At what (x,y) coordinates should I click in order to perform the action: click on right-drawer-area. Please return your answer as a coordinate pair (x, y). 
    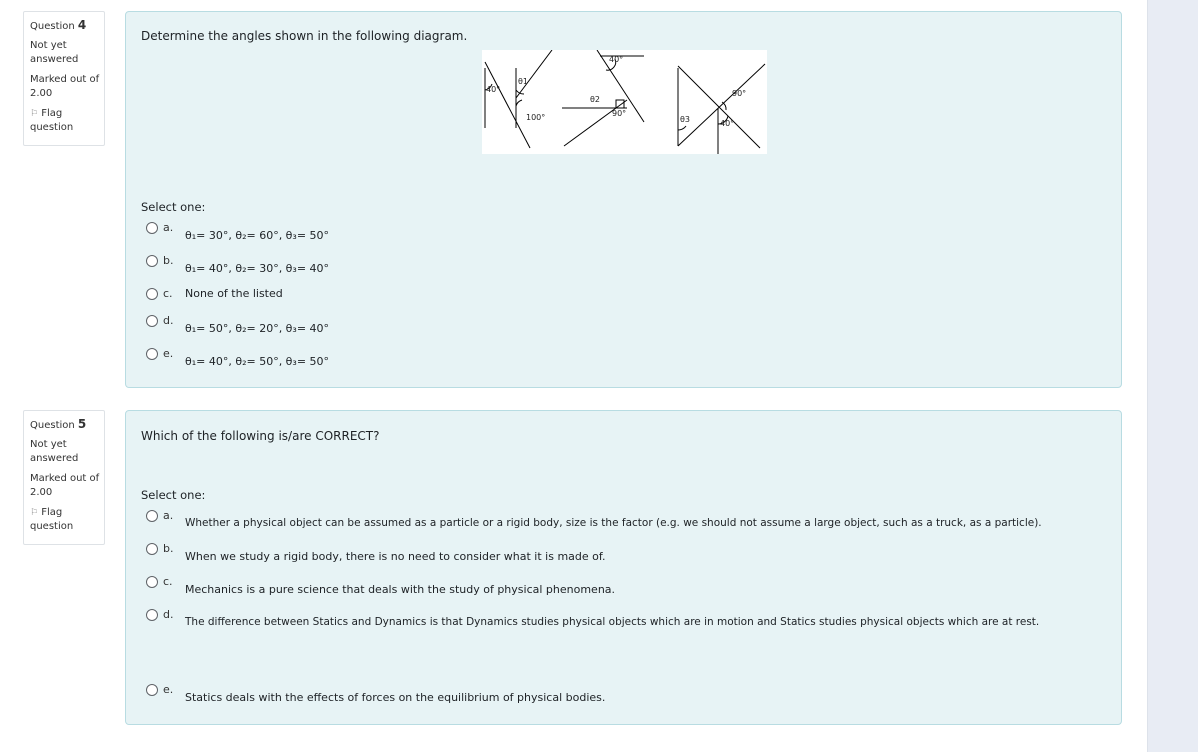
    Looking at the image, I should click on (1172, 376).